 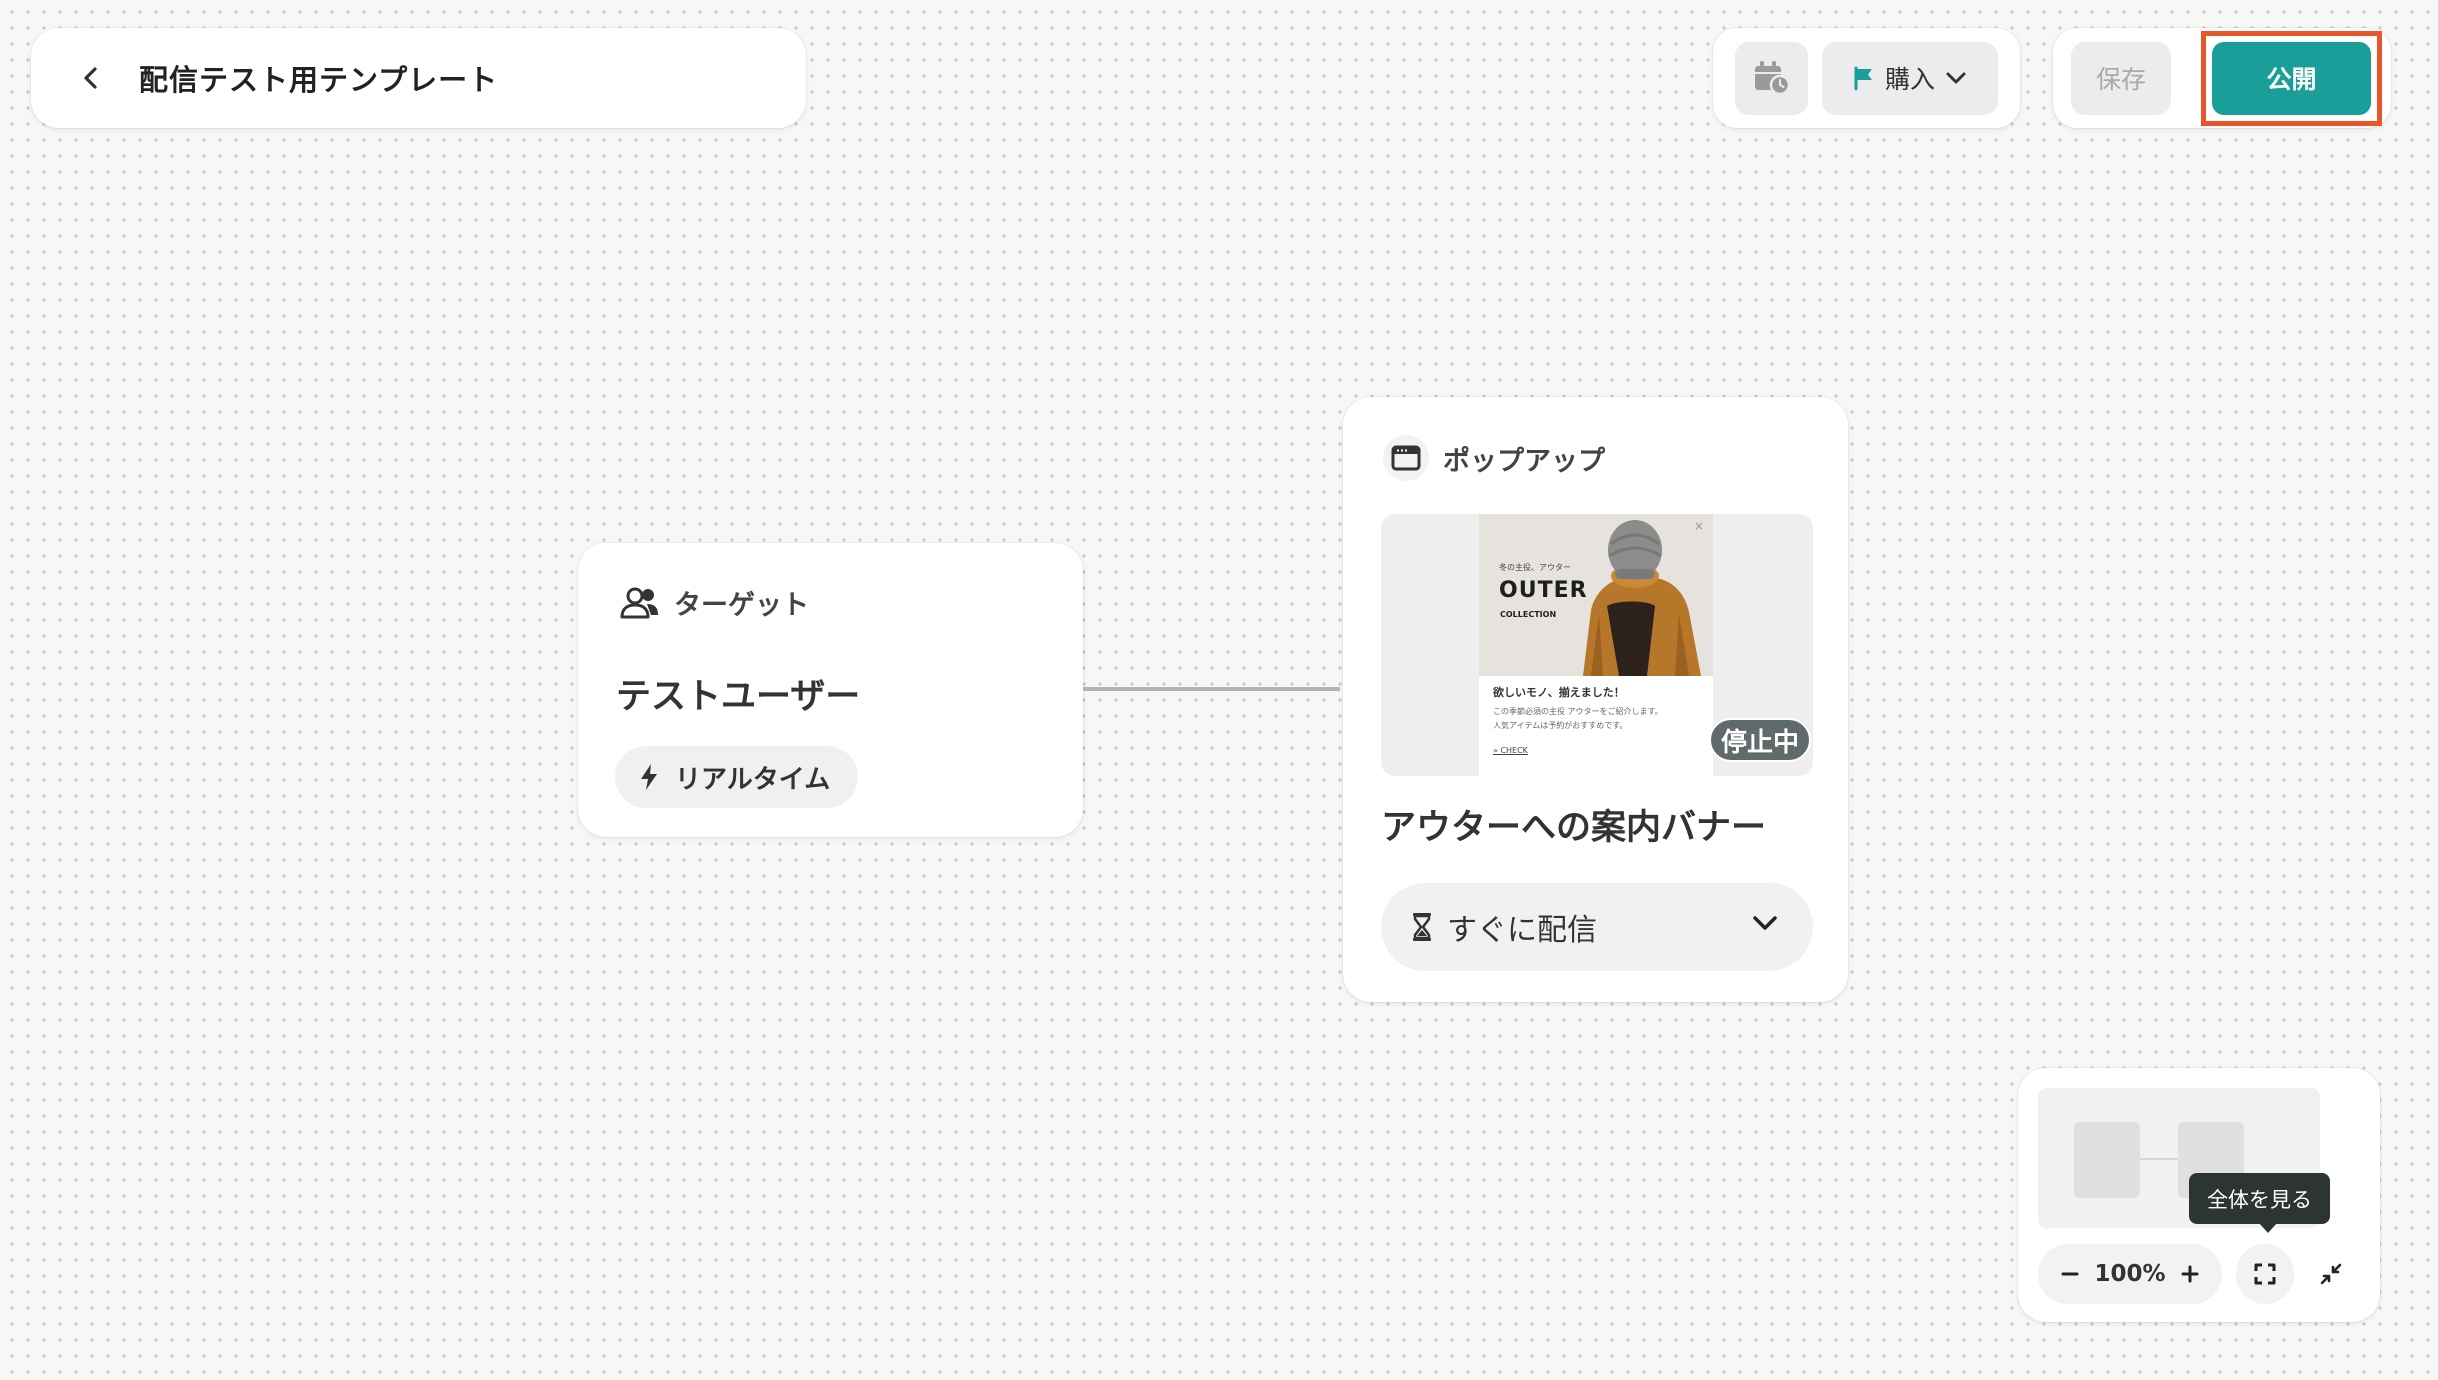 I want to click on minus-icon, so click(x=2070, y=1274).